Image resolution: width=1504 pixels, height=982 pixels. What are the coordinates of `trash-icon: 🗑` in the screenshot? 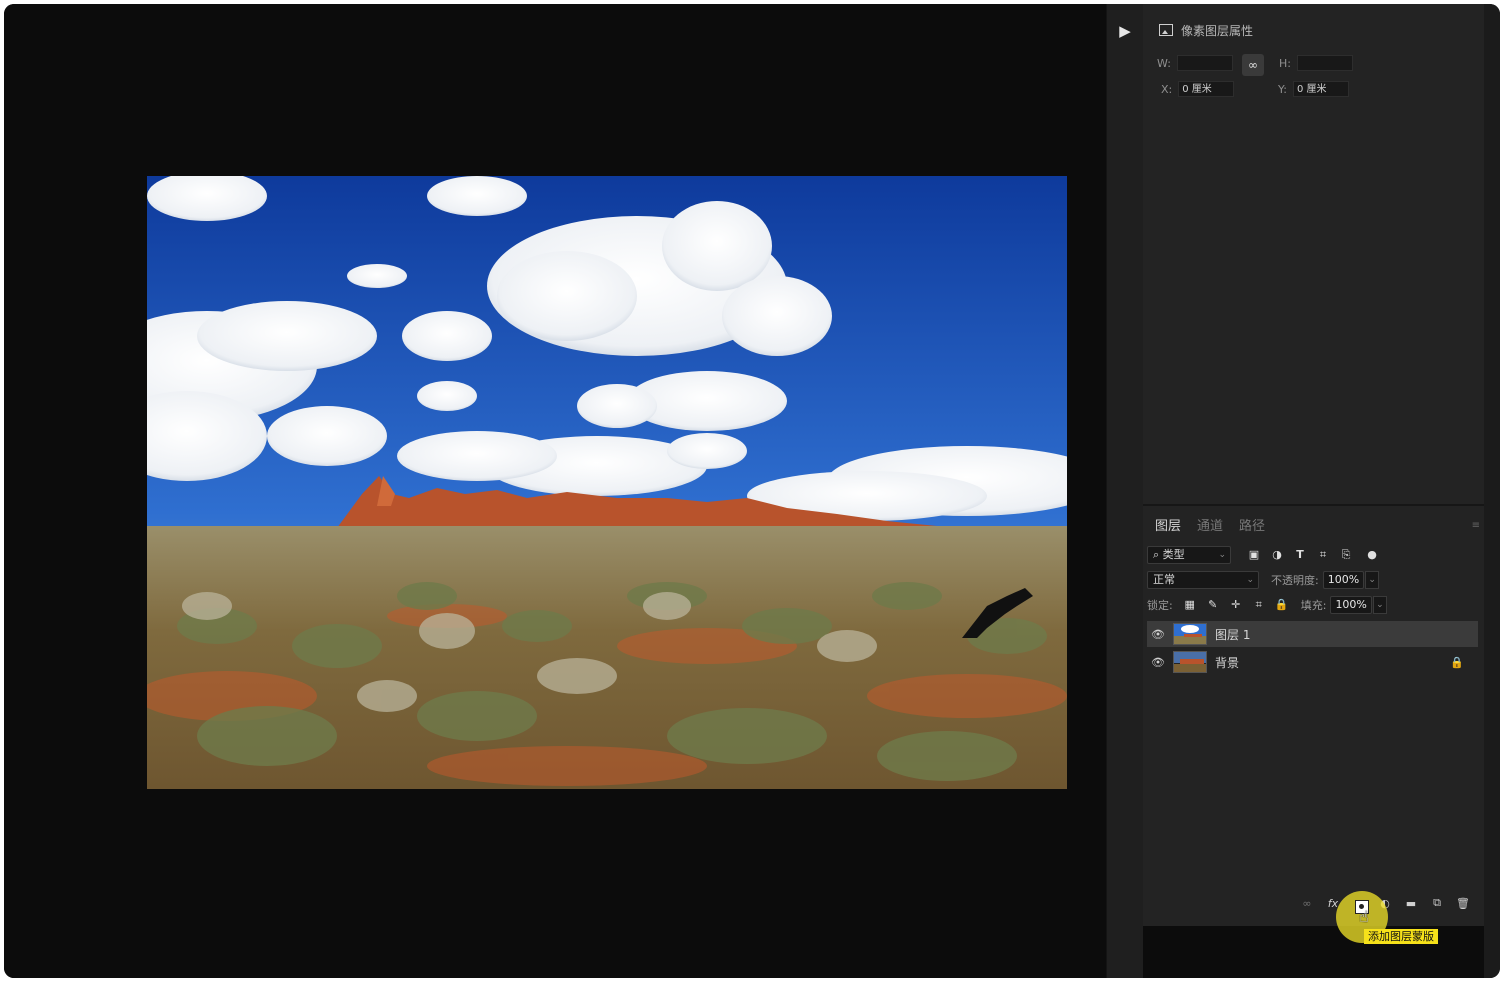 It's located at (1463, 903).